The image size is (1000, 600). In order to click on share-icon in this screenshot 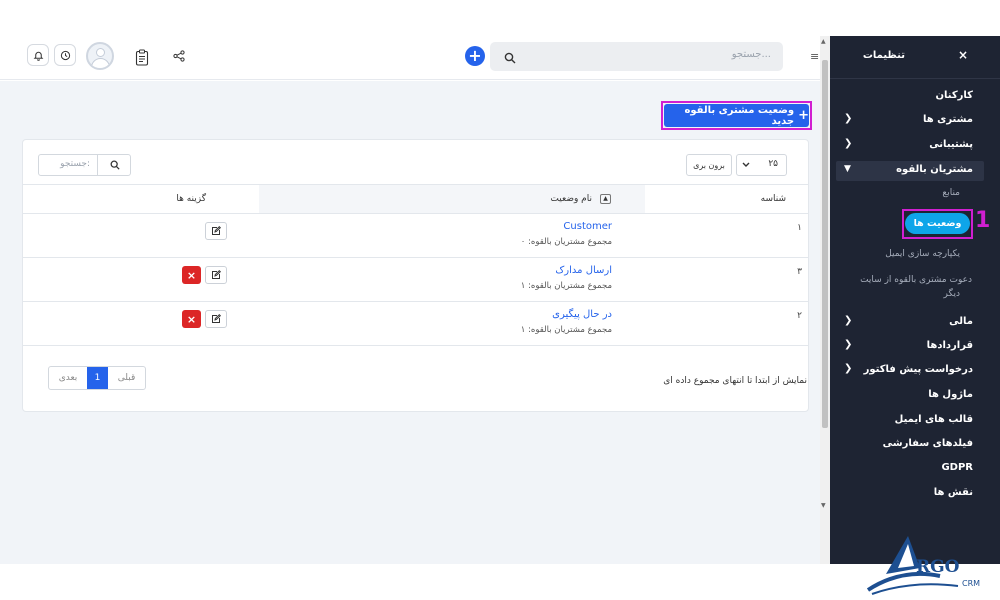, I will do `click(179, 56)`.